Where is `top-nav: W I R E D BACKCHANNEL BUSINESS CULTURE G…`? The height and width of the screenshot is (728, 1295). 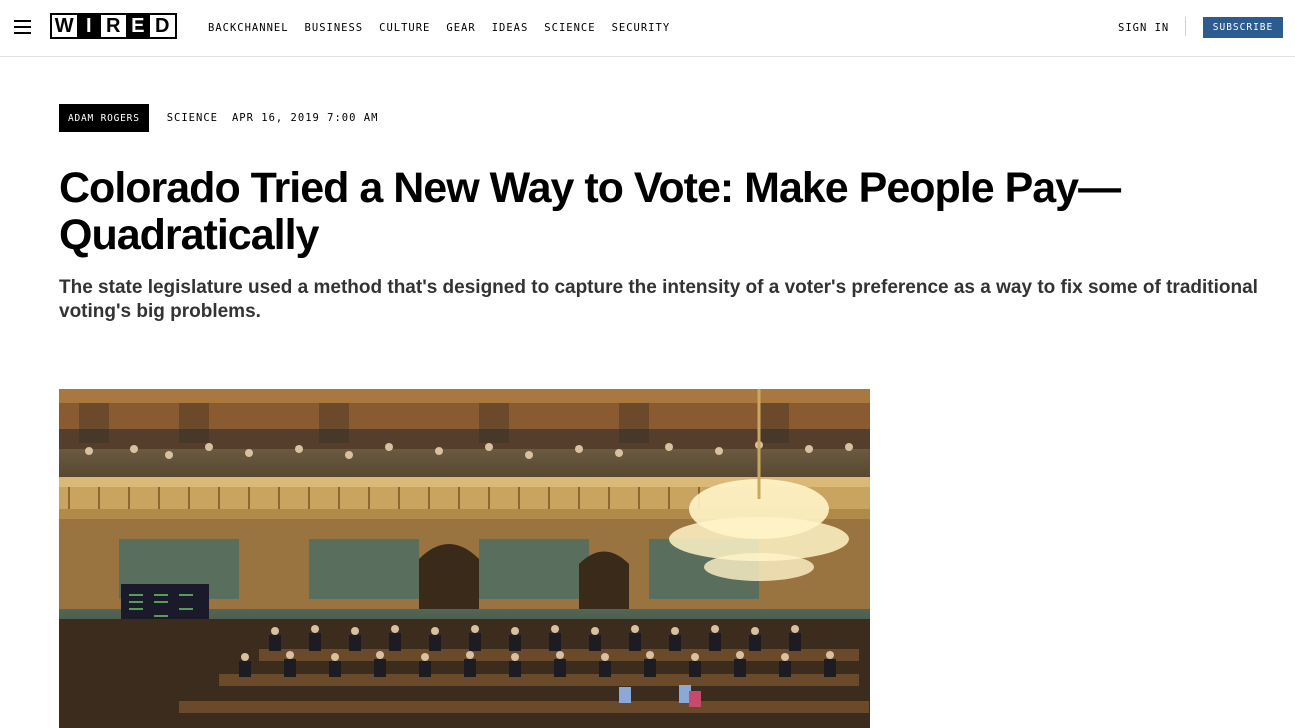
top-nav: W I R E D BACKCHANNEL BUSINESS CULTURE G… is located at coordinates (647, 28).